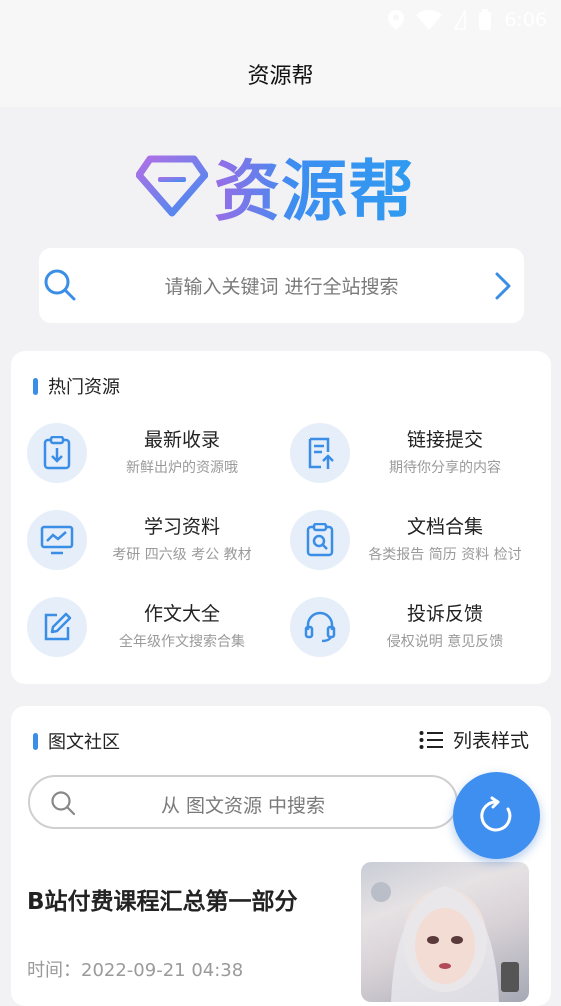 This screenshot has height=1006, width=561. Describe the element at coordinates (444, 527) in the screenshot. I see `grid-item-title: 文档合集` at that location.